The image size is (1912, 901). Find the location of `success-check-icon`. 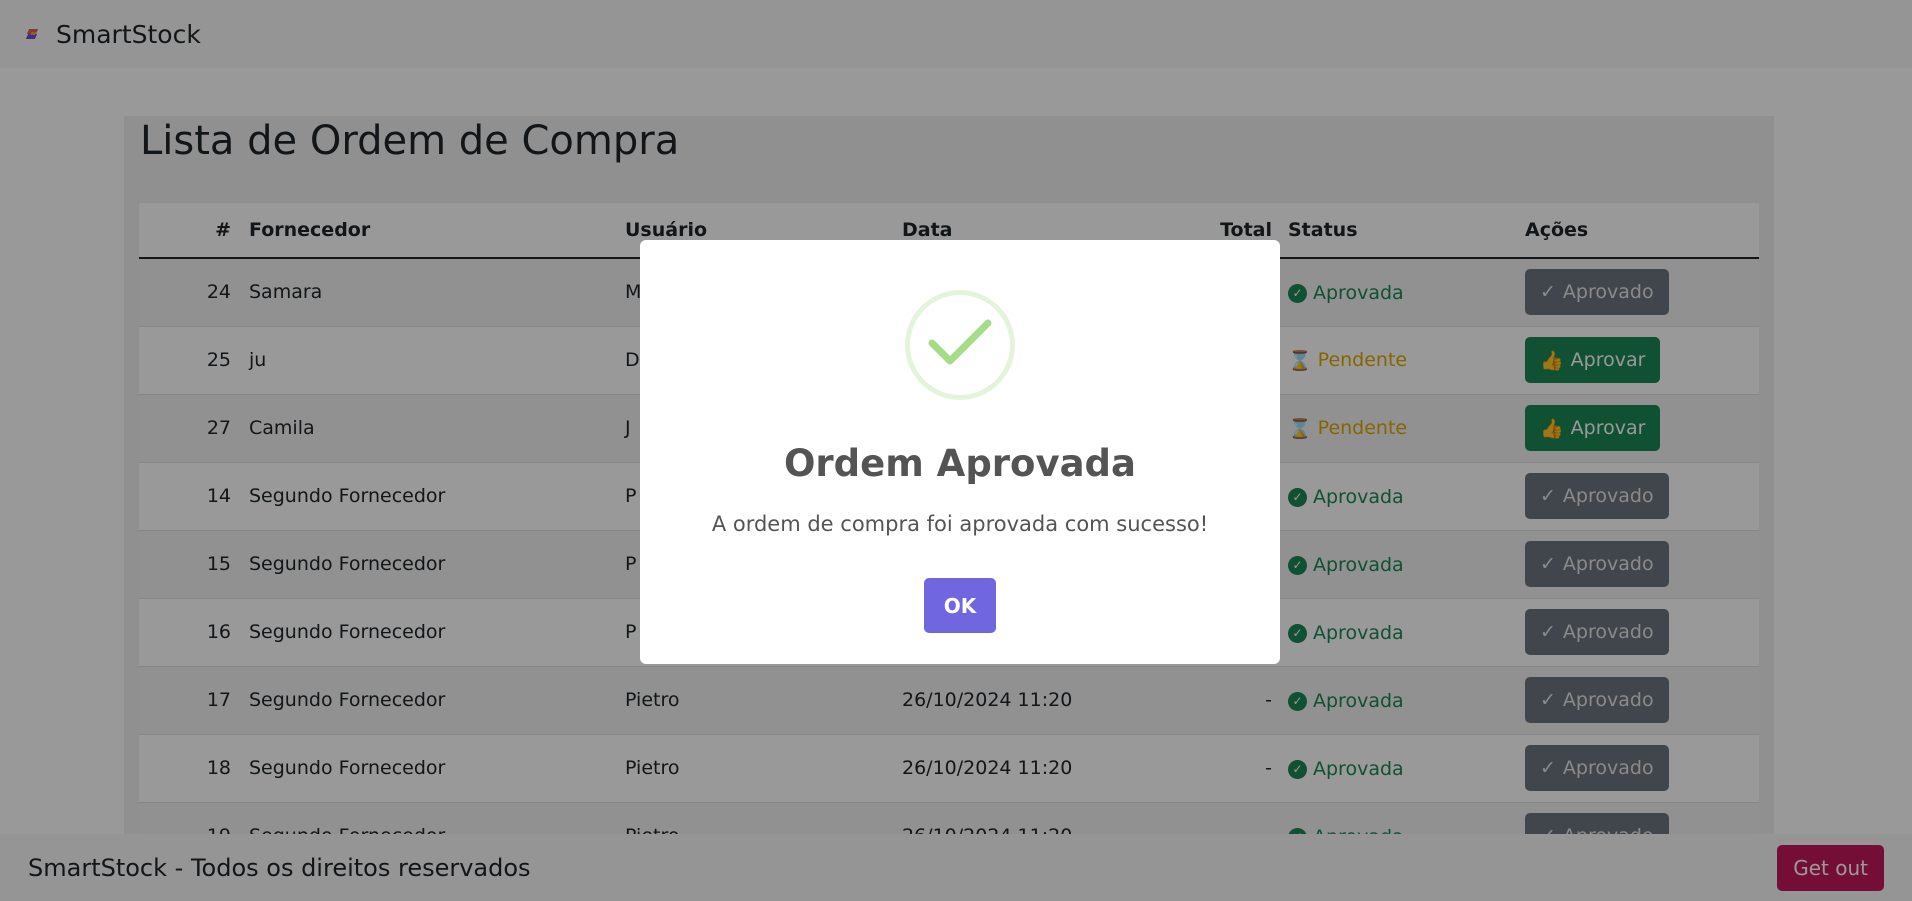

success-check-icon is located at coordinates (960, 345).